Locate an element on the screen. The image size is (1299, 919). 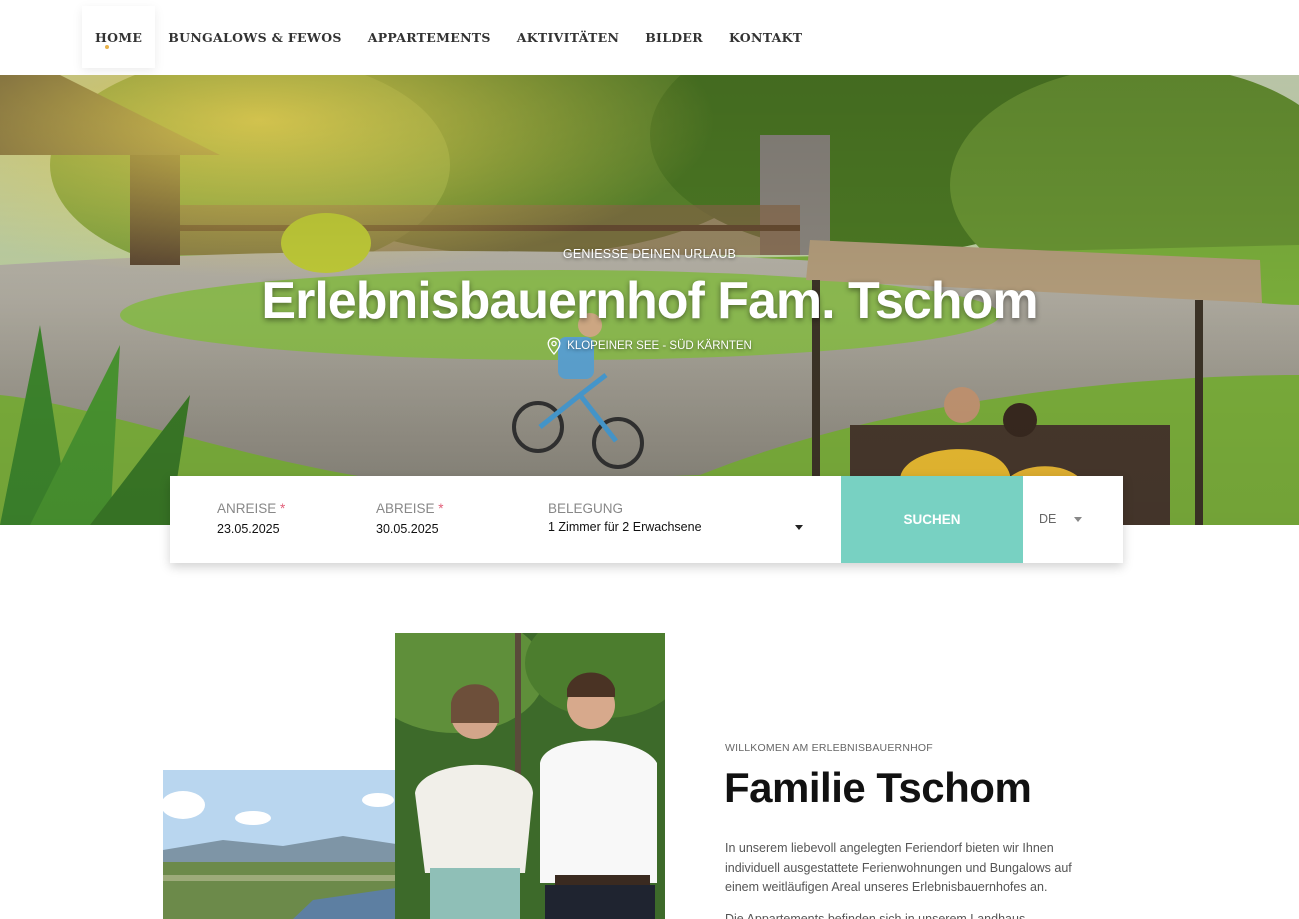
language-select: DE is located at coordinates (1073, 519).